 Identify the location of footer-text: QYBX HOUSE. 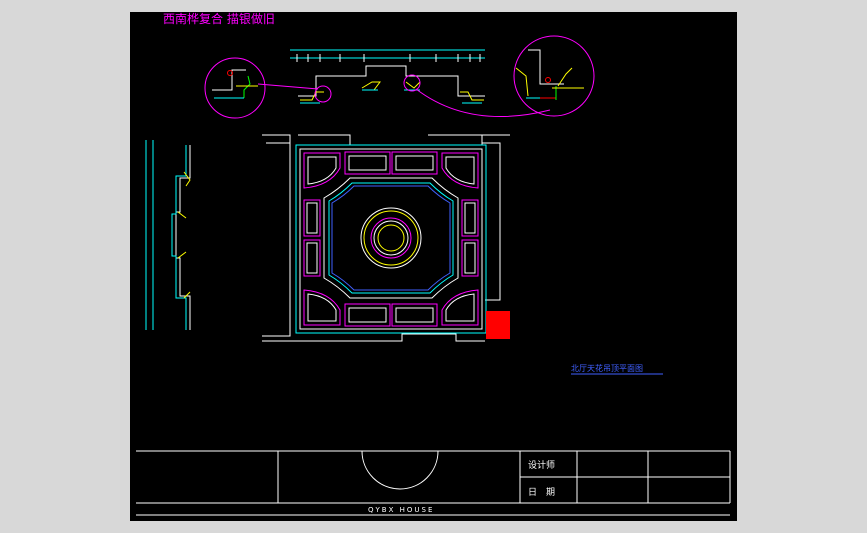
(401, 510).